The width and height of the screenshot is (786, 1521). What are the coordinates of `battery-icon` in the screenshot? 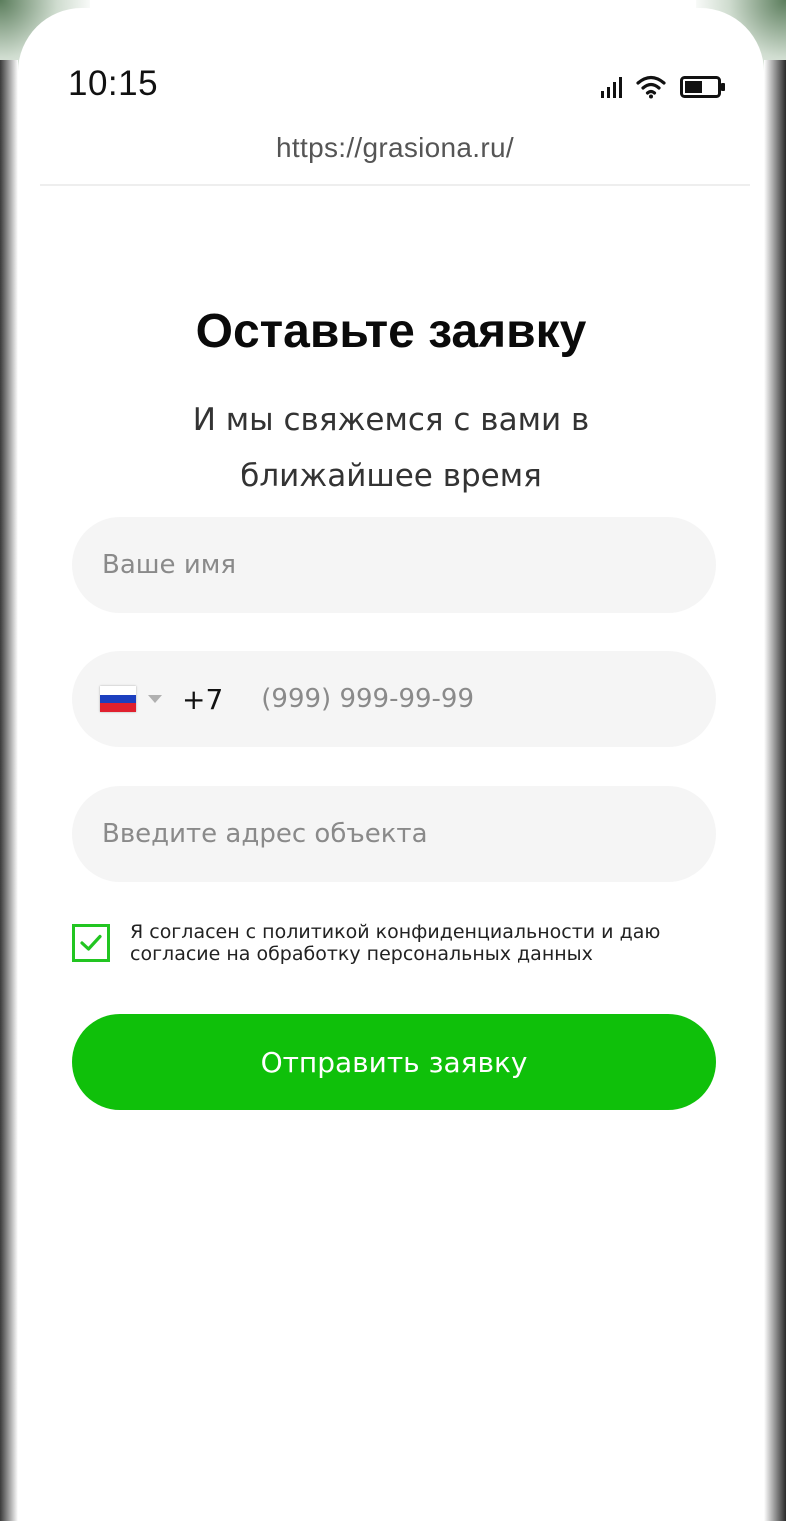 It's located at (703, 87).